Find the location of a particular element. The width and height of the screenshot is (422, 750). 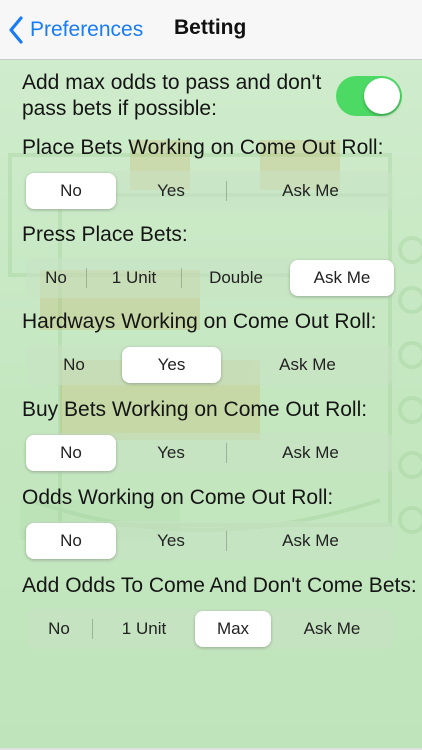

max-odds-toggle is located at coordinates (369, 96).